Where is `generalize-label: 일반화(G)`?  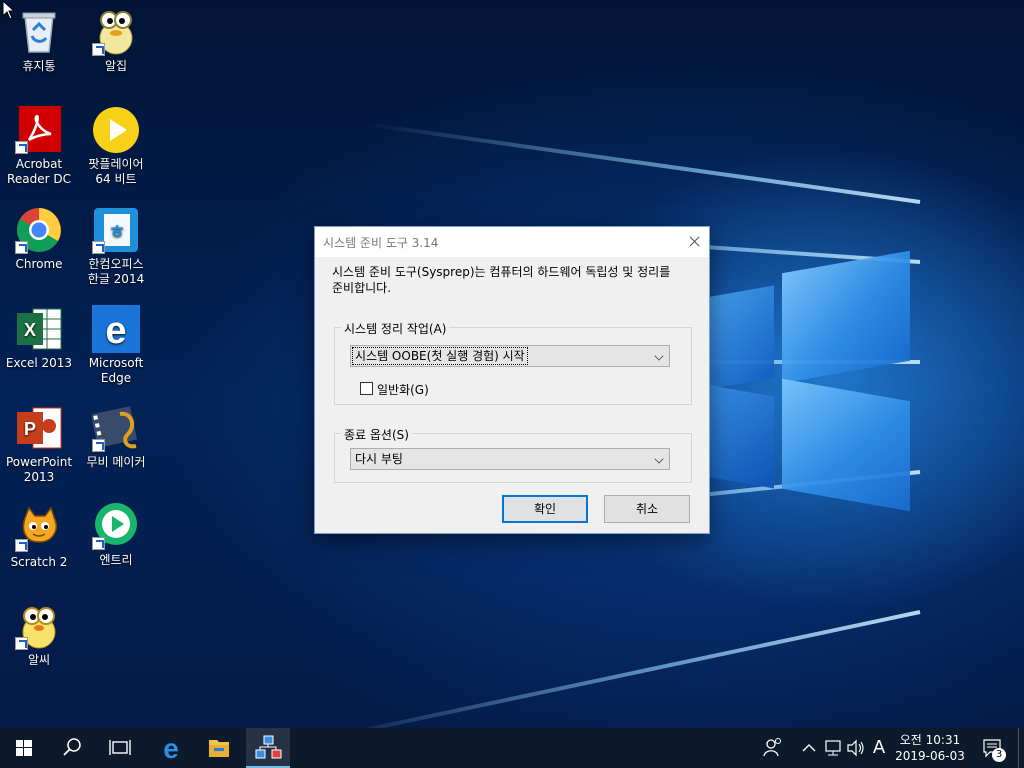
generalize-label: 일반화(G) is located at coordinates (403, 390).